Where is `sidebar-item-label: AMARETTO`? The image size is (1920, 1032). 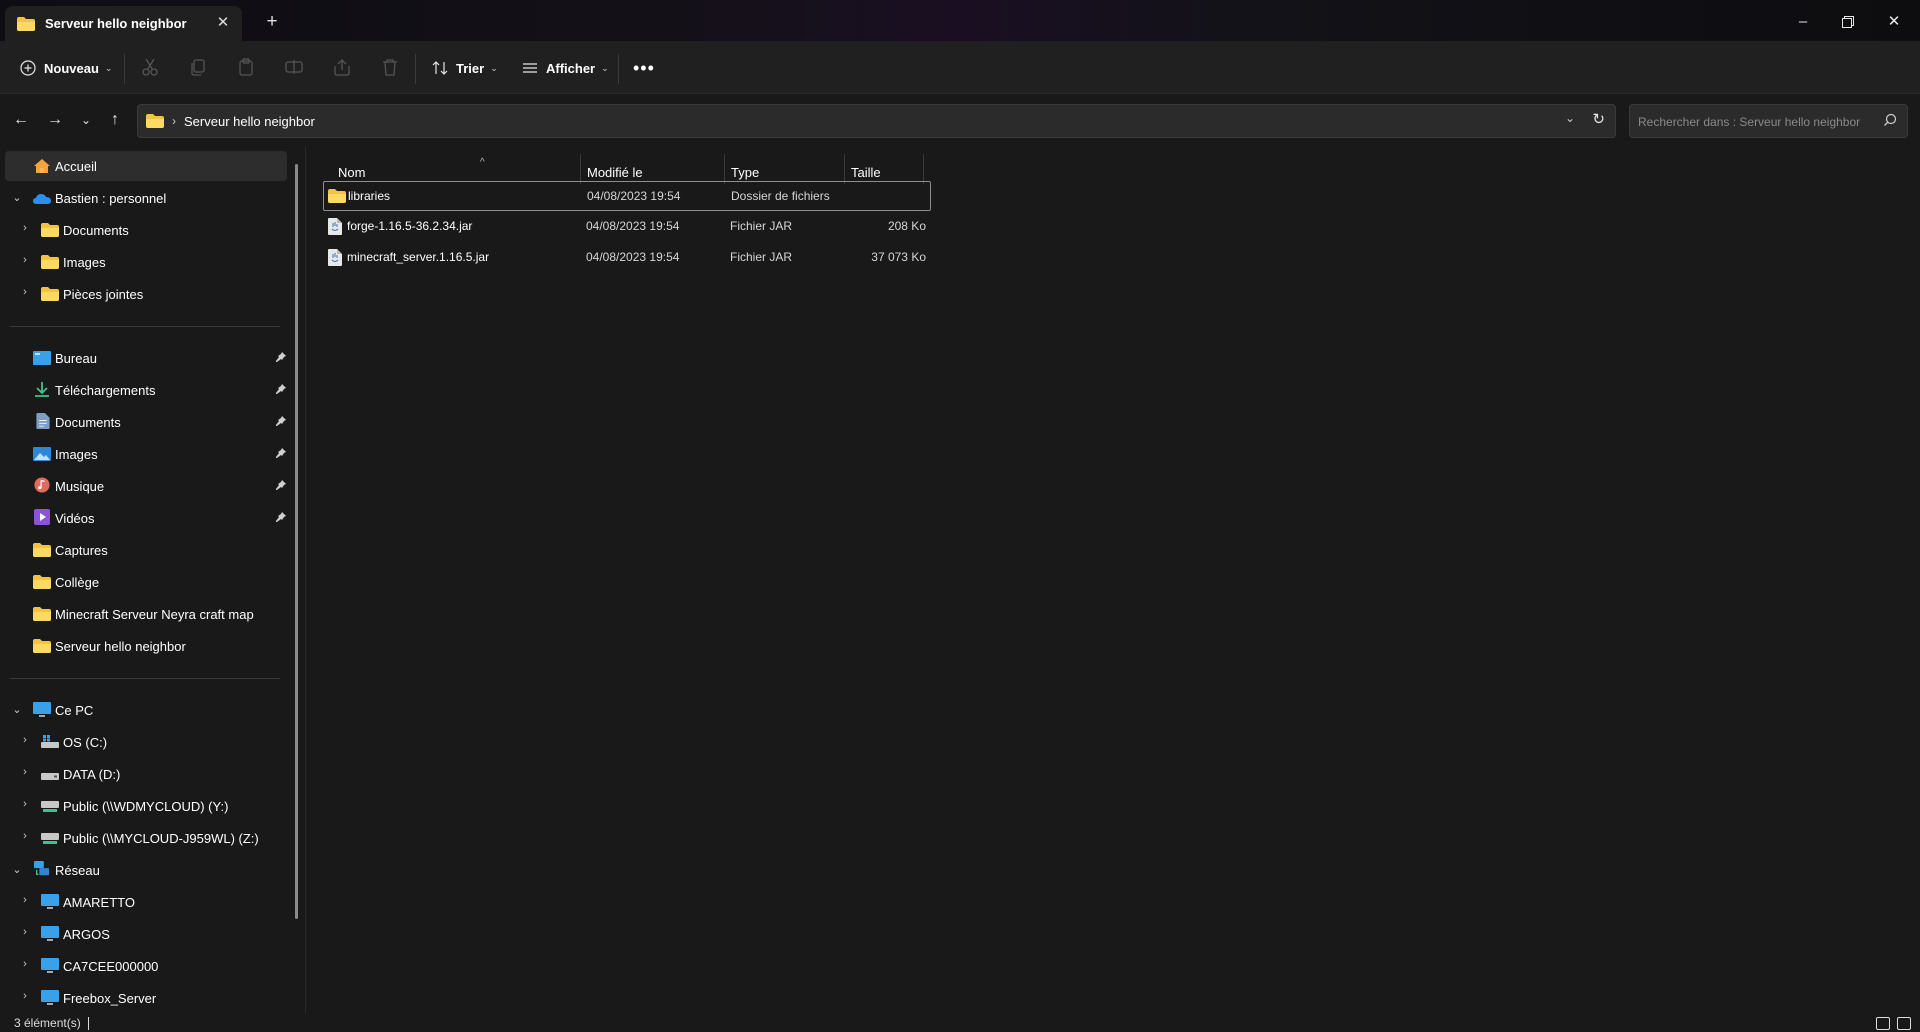 sidebar-item-label: AMARETTO is located at coordinates (99, 902).